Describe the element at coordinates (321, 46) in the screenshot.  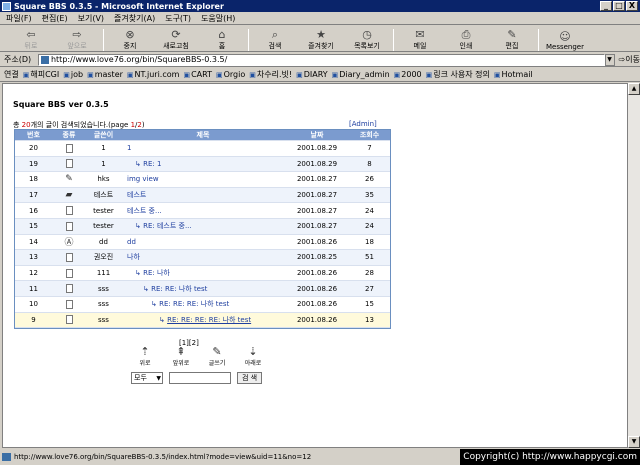
I see `favorites-label: 즐겨찾기` at that location.